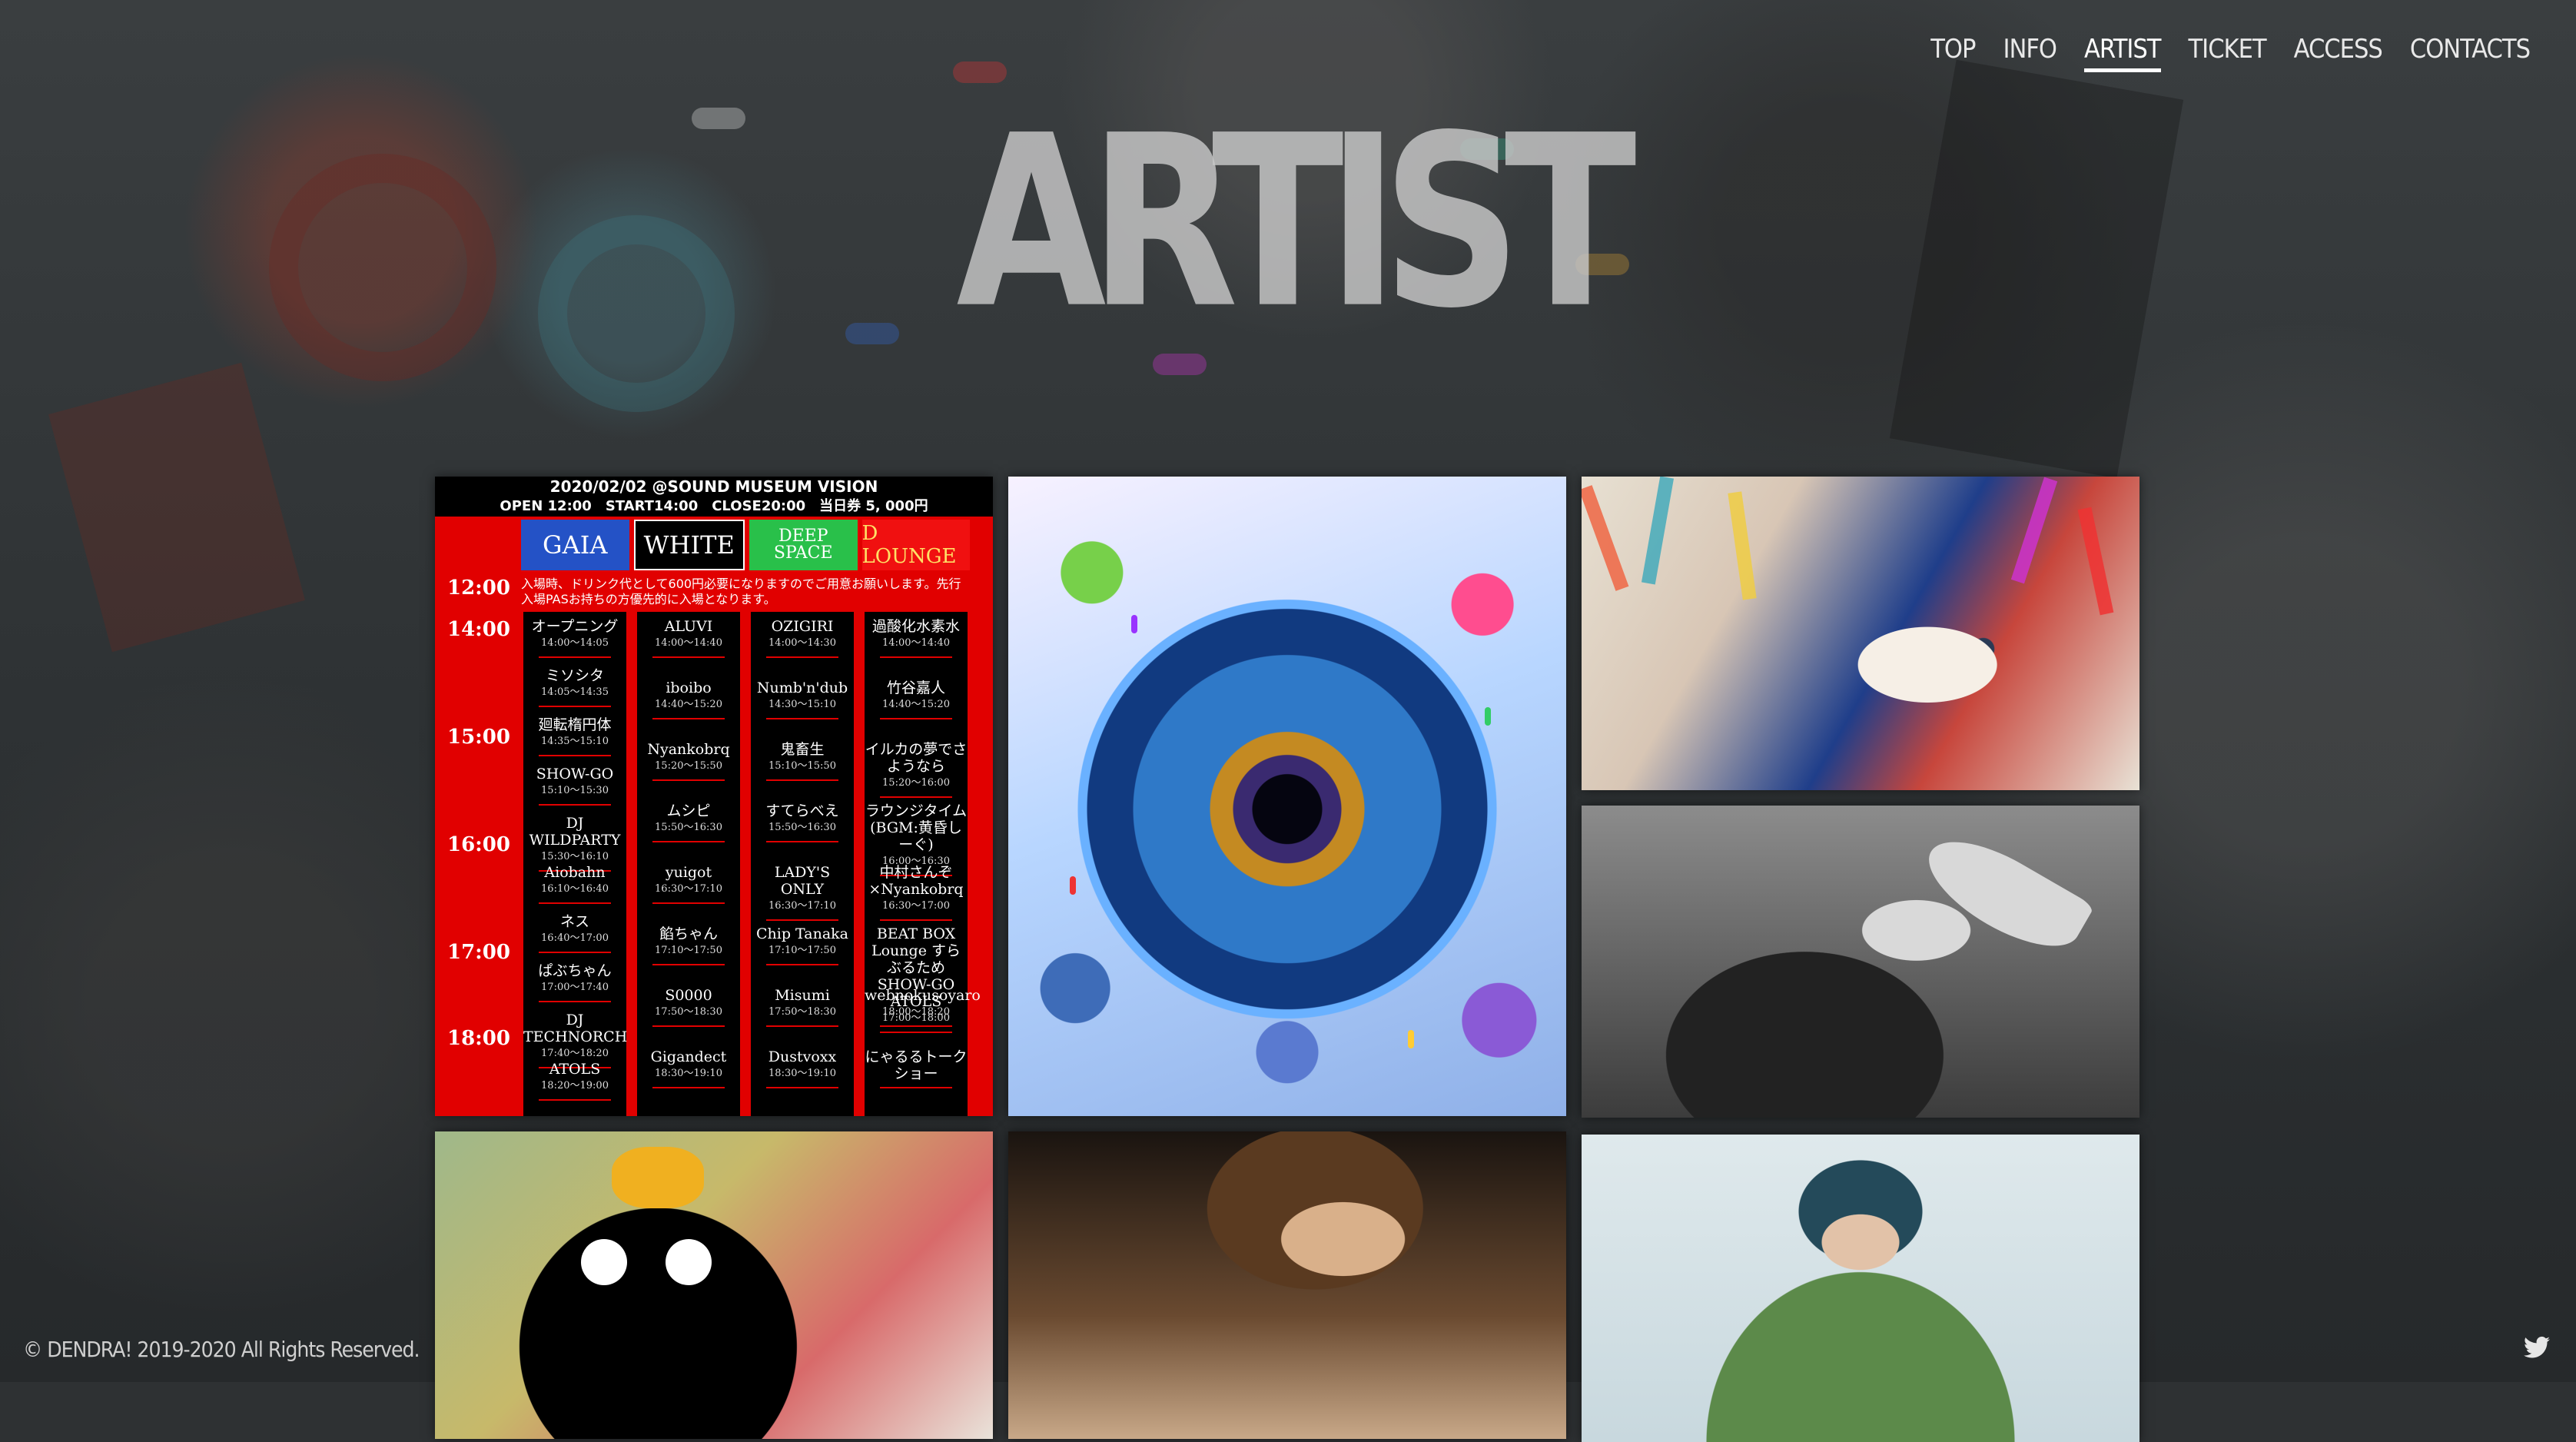  What do you see at coordinates (688, 643) in the screenshot?
I see `slot-time: 14:00〜14:40` at bounding box center [688, 643].